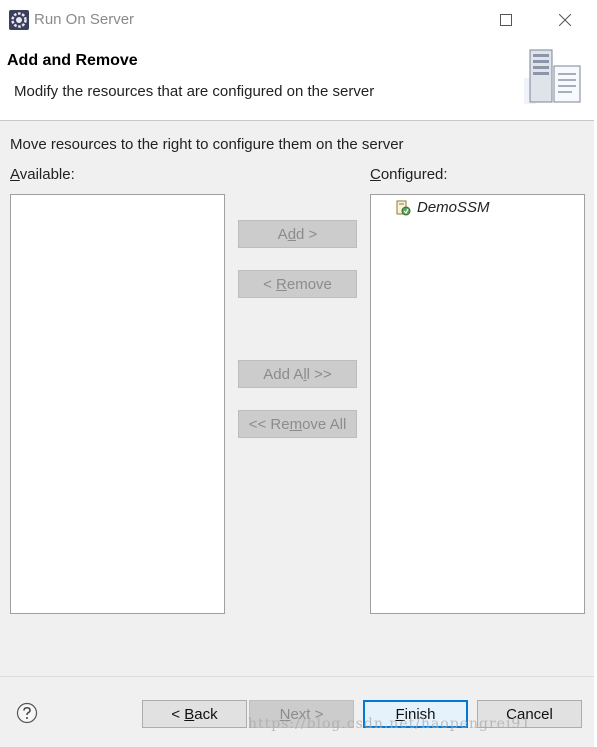 This screenshot has height=747, width=597. What do you see at coordinates (72, 60) in the screenshot?
I see `page-title: Add and Remove` at bounding box center [72, 60].